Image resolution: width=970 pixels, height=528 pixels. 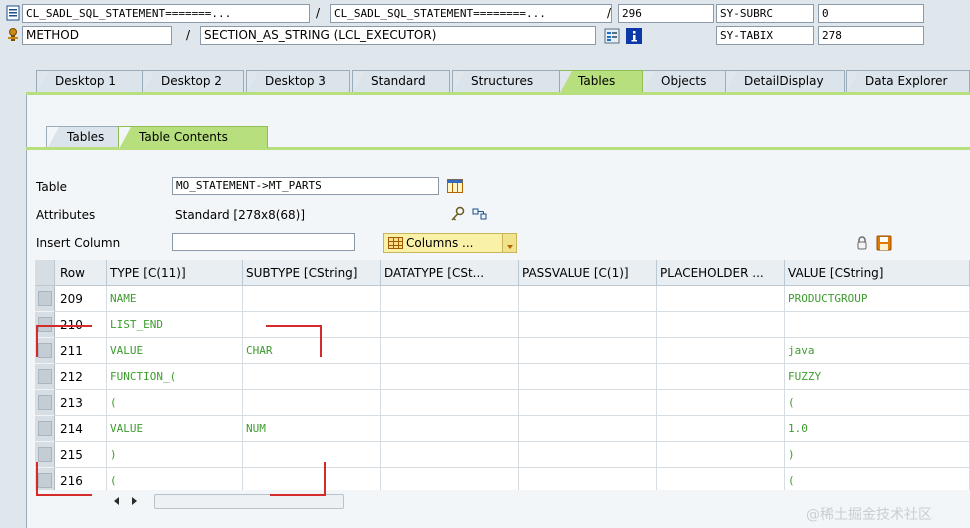 I want to click on line-number-field: 296, so click(x=666, y=13).